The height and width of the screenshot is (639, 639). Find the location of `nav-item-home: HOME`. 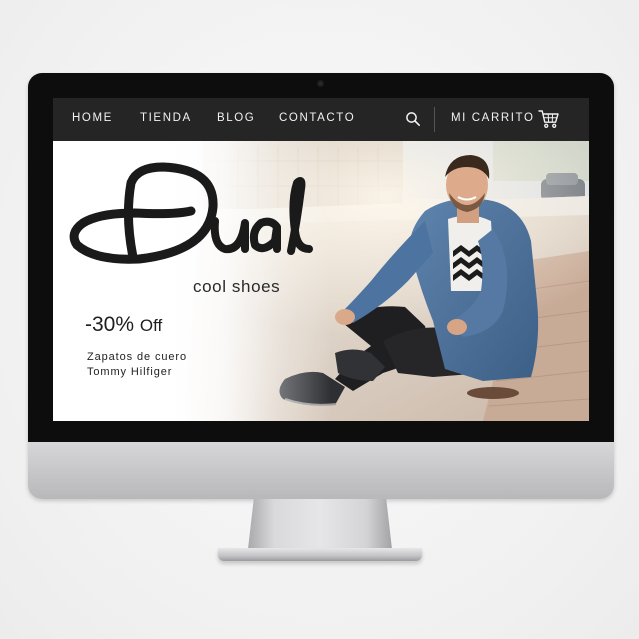

nav-item-home: HOME is located at coordinates (92, 118).